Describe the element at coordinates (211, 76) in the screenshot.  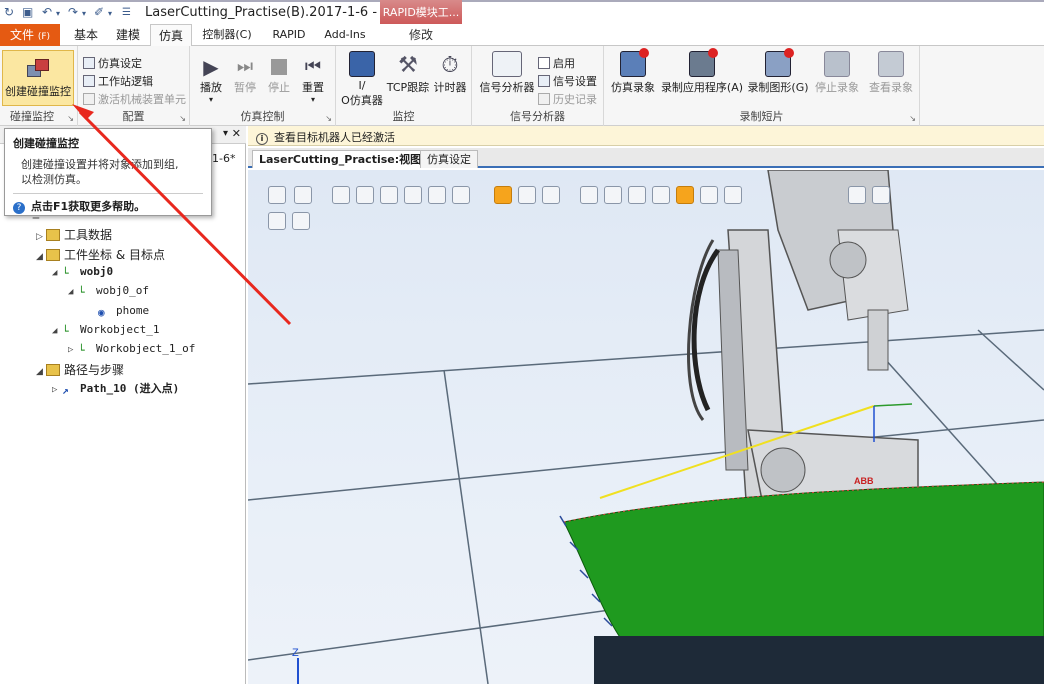
I see `play-button: ▶ 播放 ▾` at that location.